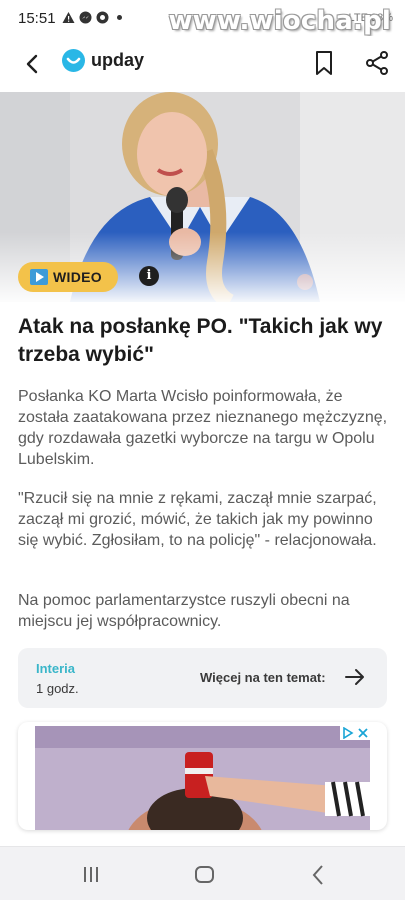  Describe the element at coordinates (348, 733) in the screenshot. I see `adchoices-icon` at that location.